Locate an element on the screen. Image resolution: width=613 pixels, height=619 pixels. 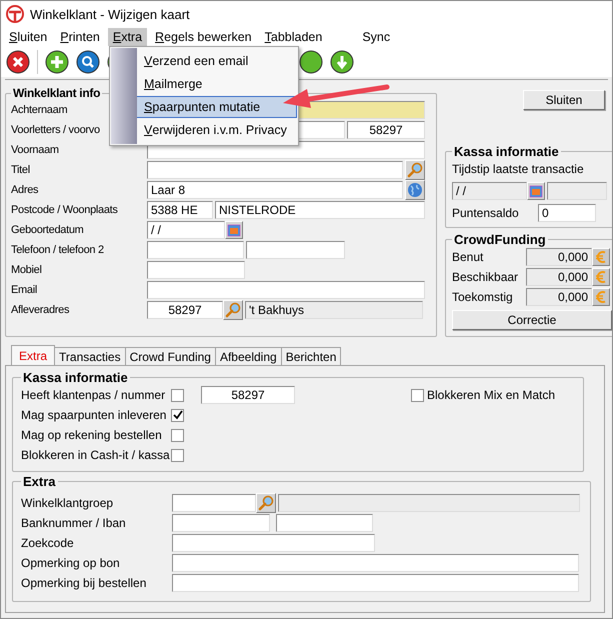
field-label: Tijdstip laatste transactie is located at coordinates (518, 169).